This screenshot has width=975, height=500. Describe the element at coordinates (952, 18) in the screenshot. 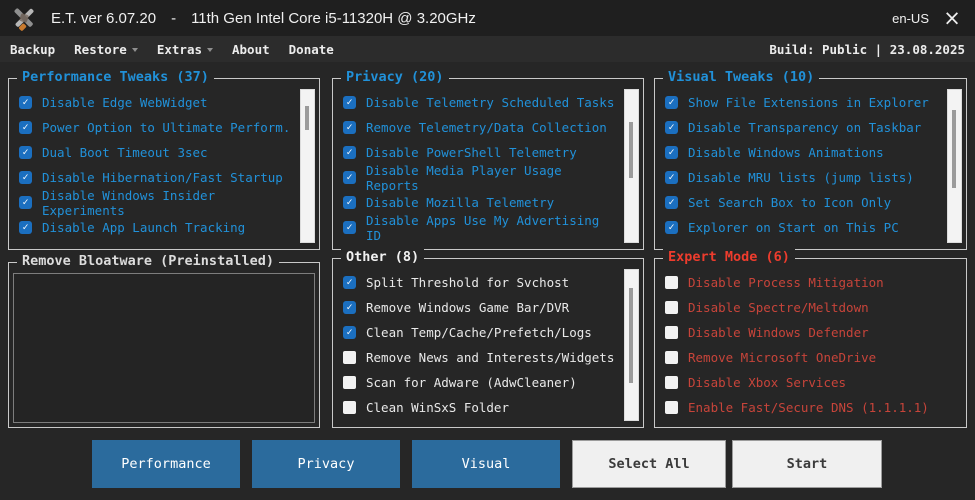

I see `close-icon: ×` at that location.